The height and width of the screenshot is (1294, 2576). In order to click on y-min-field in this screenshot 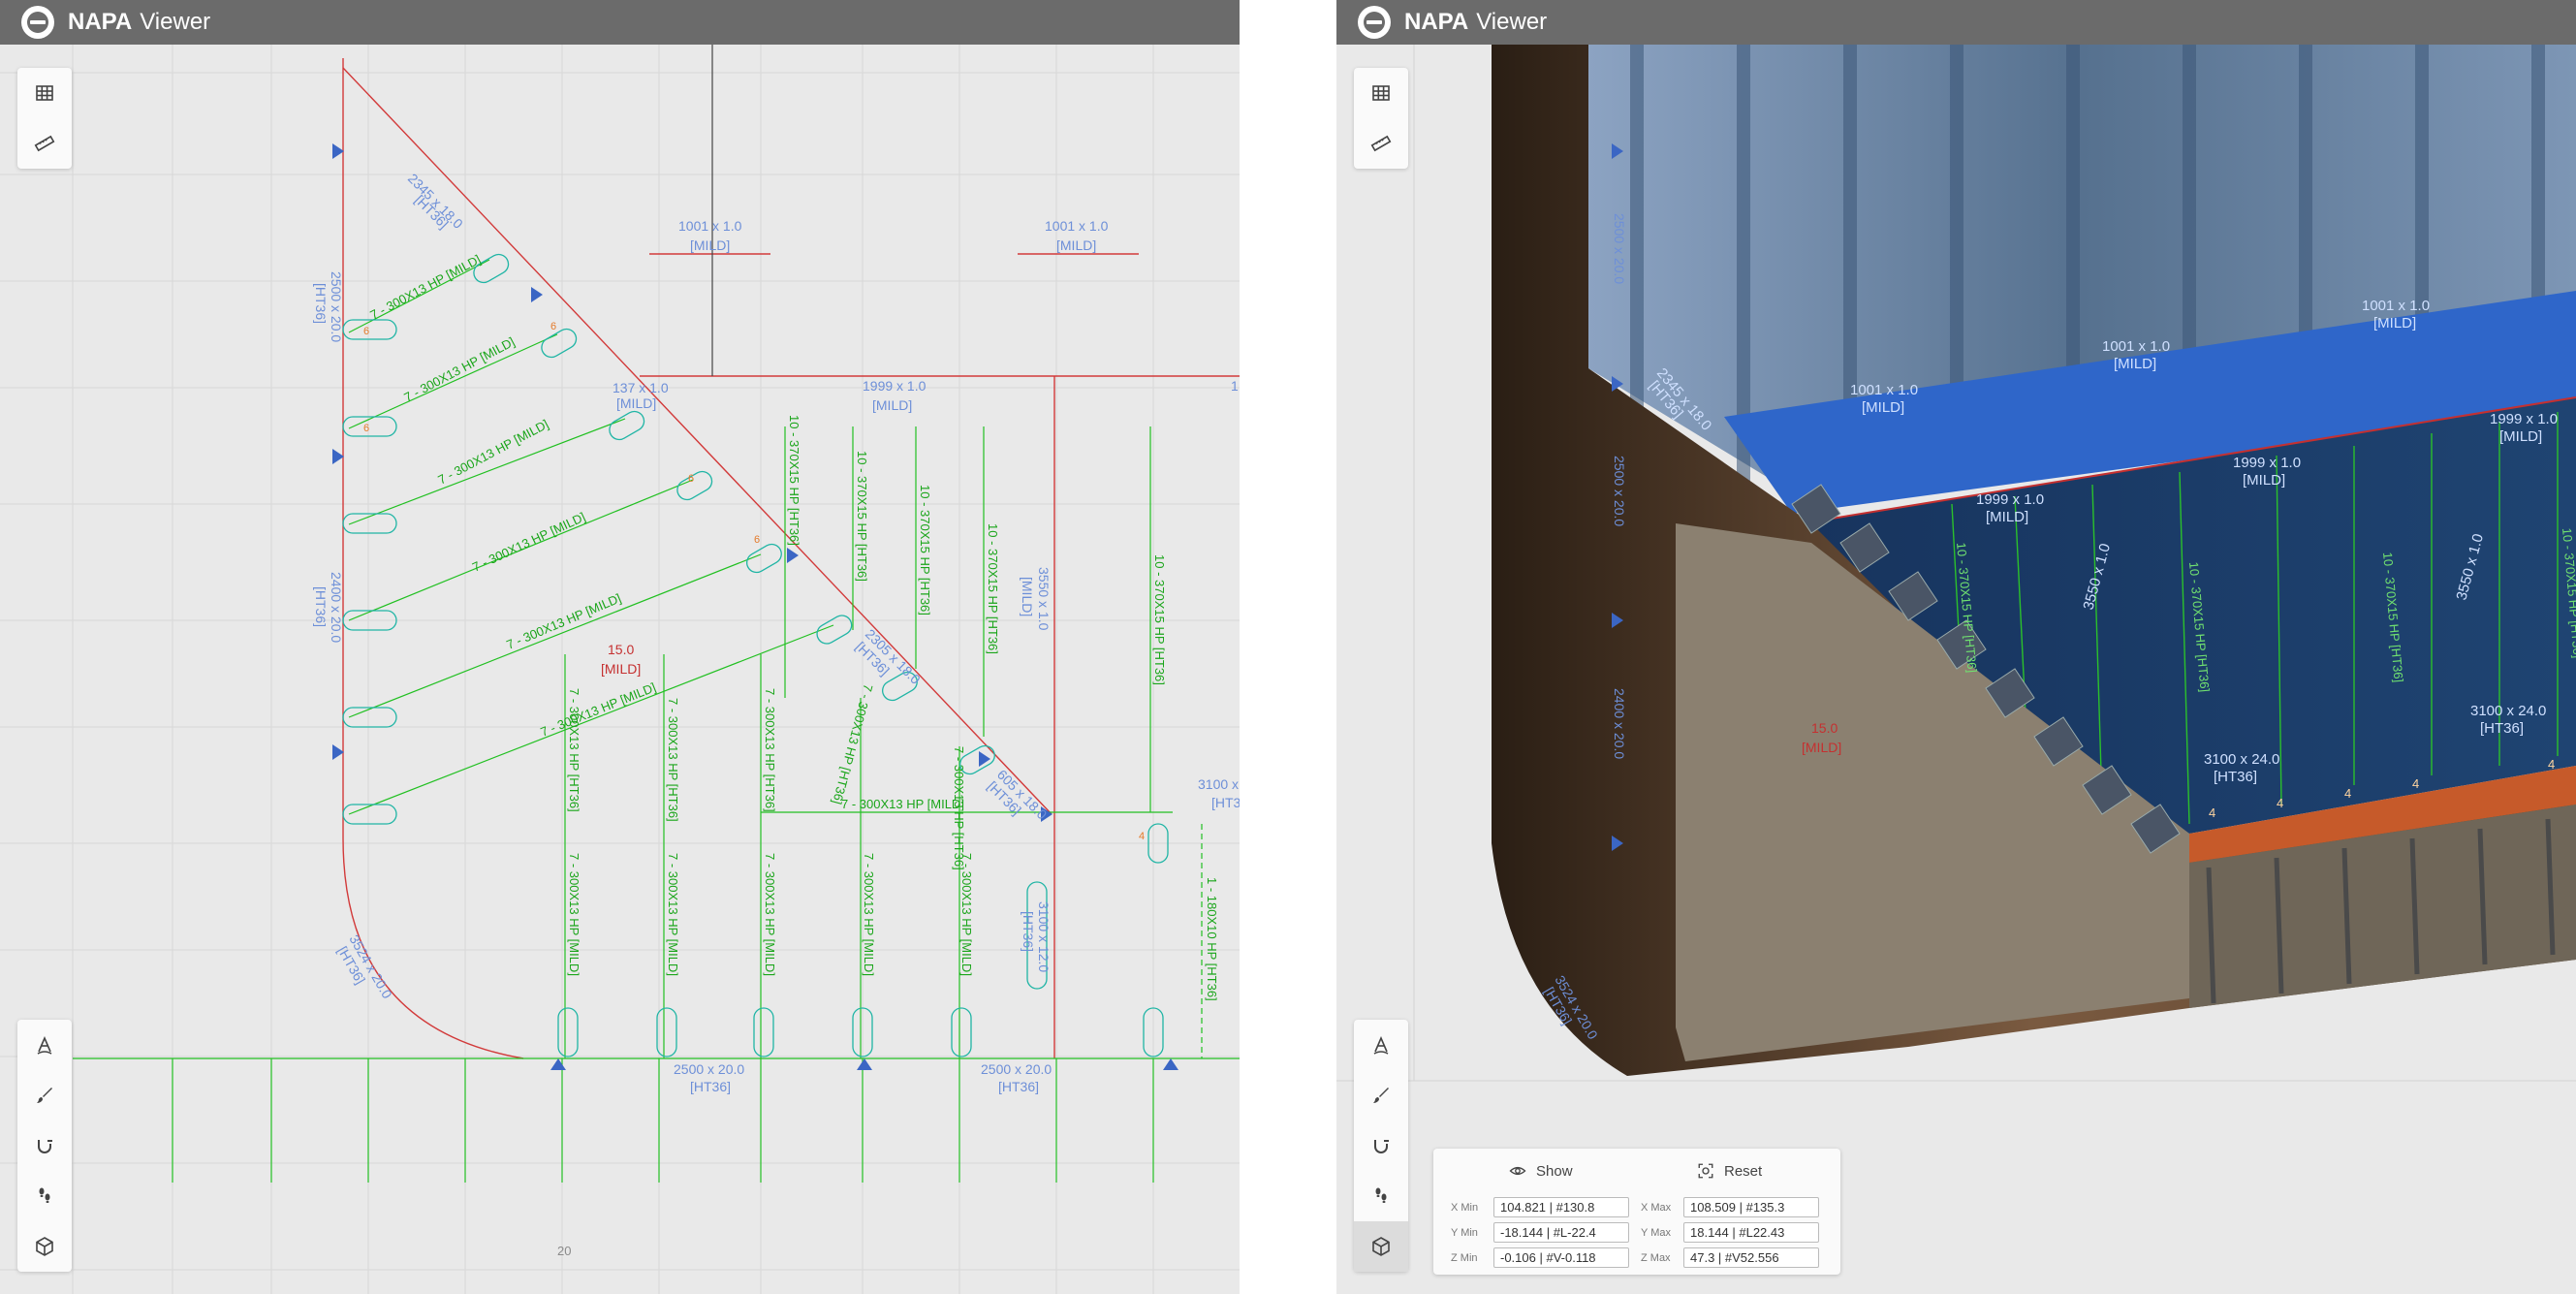, I will do `click(1561, 1232)`.